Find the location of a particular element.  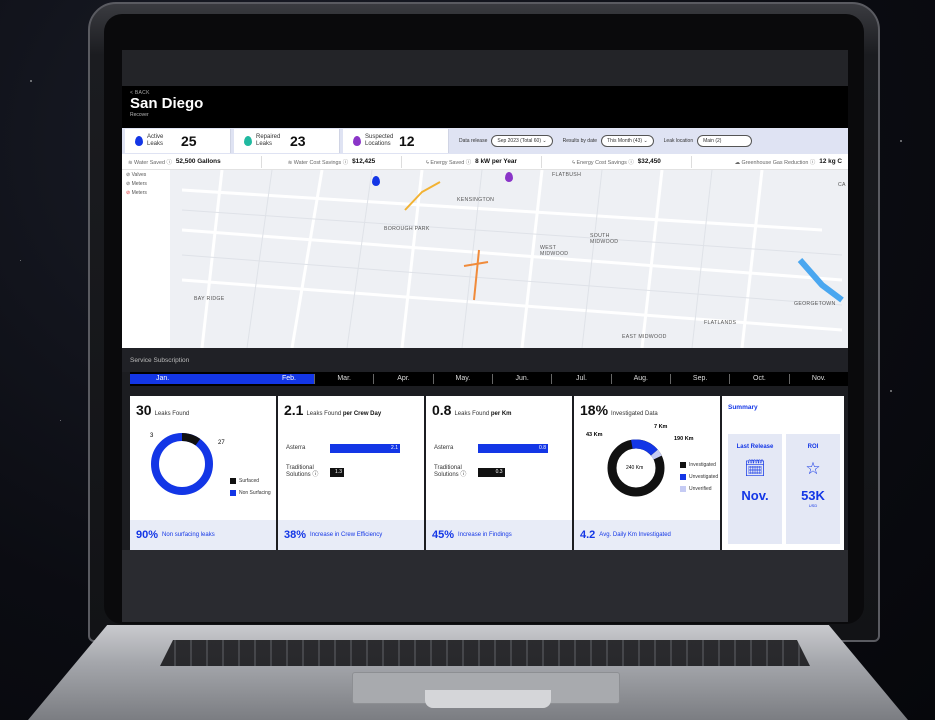

legend-valves: ⊘ Valves is located at coordinates (146, 175).